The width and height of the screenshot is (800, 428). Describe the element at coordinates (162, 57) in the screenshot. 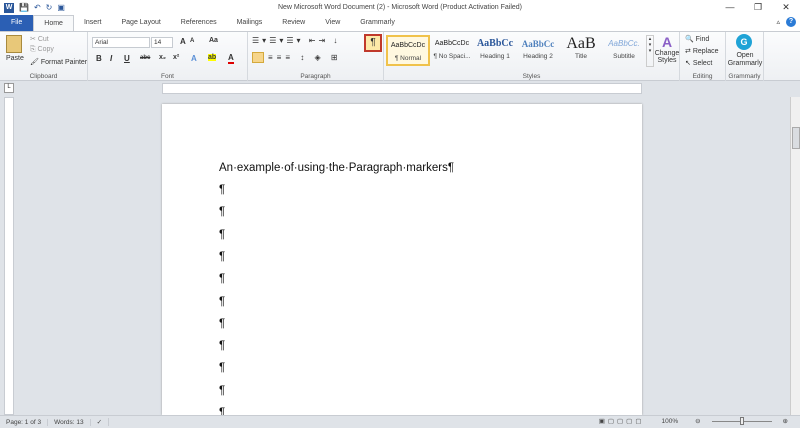

I see `subscript-button: x₂` at that location.